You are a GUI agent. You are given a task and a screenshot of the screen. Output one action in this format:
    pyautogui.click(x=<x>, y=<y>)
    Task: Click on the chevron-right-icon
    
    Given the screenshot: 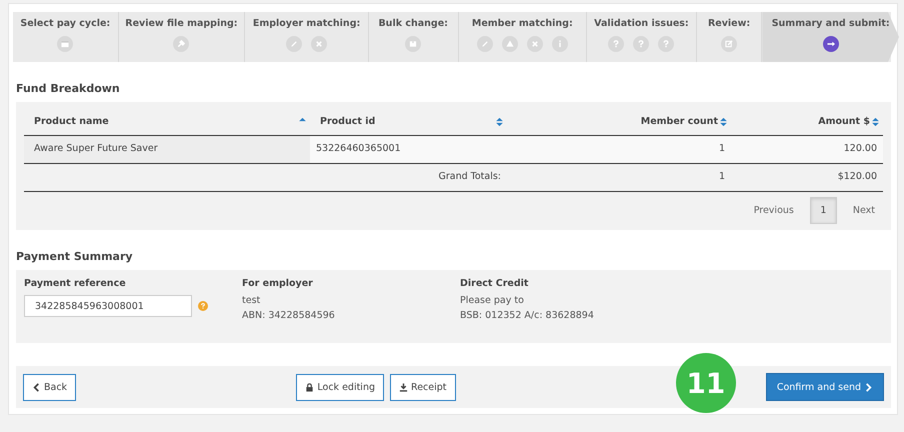 What is the action you would take?
    pyautogui.click(x=869, y=387)
    